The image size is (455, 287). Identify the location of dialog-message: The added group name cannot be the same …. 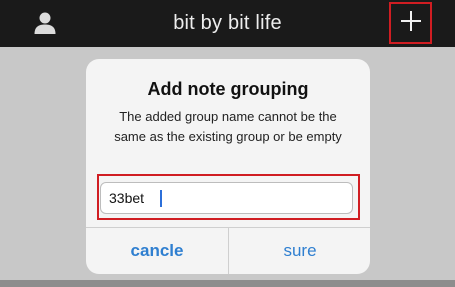
(228, 126).